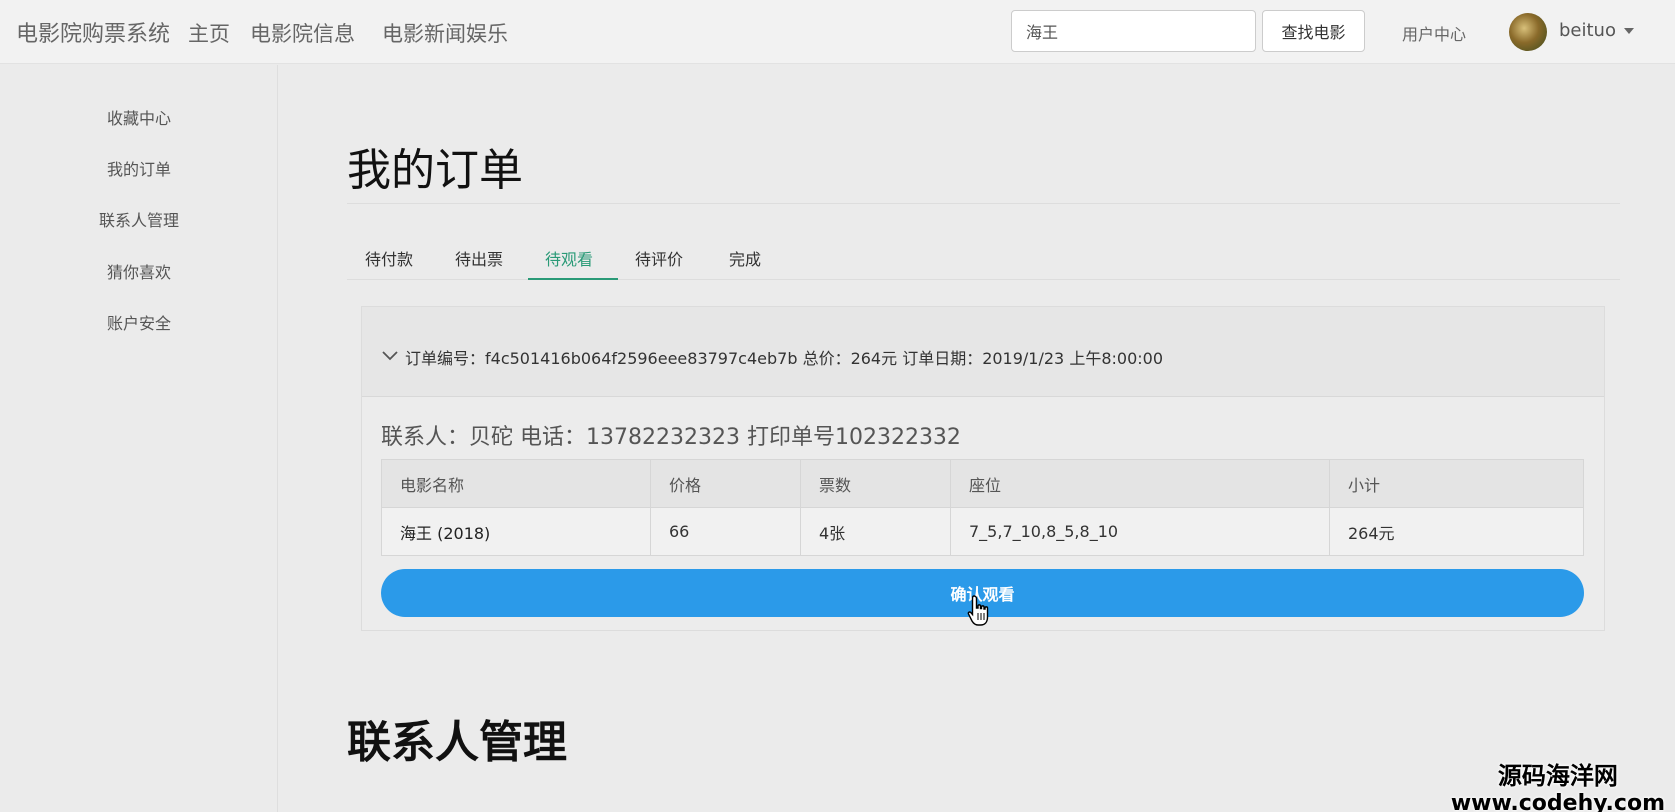 The height and width of the screenshot is (812, 1675). I want to click on table-header-row: 电影名称 价格 票数 座位 小计, so click(982, 483).